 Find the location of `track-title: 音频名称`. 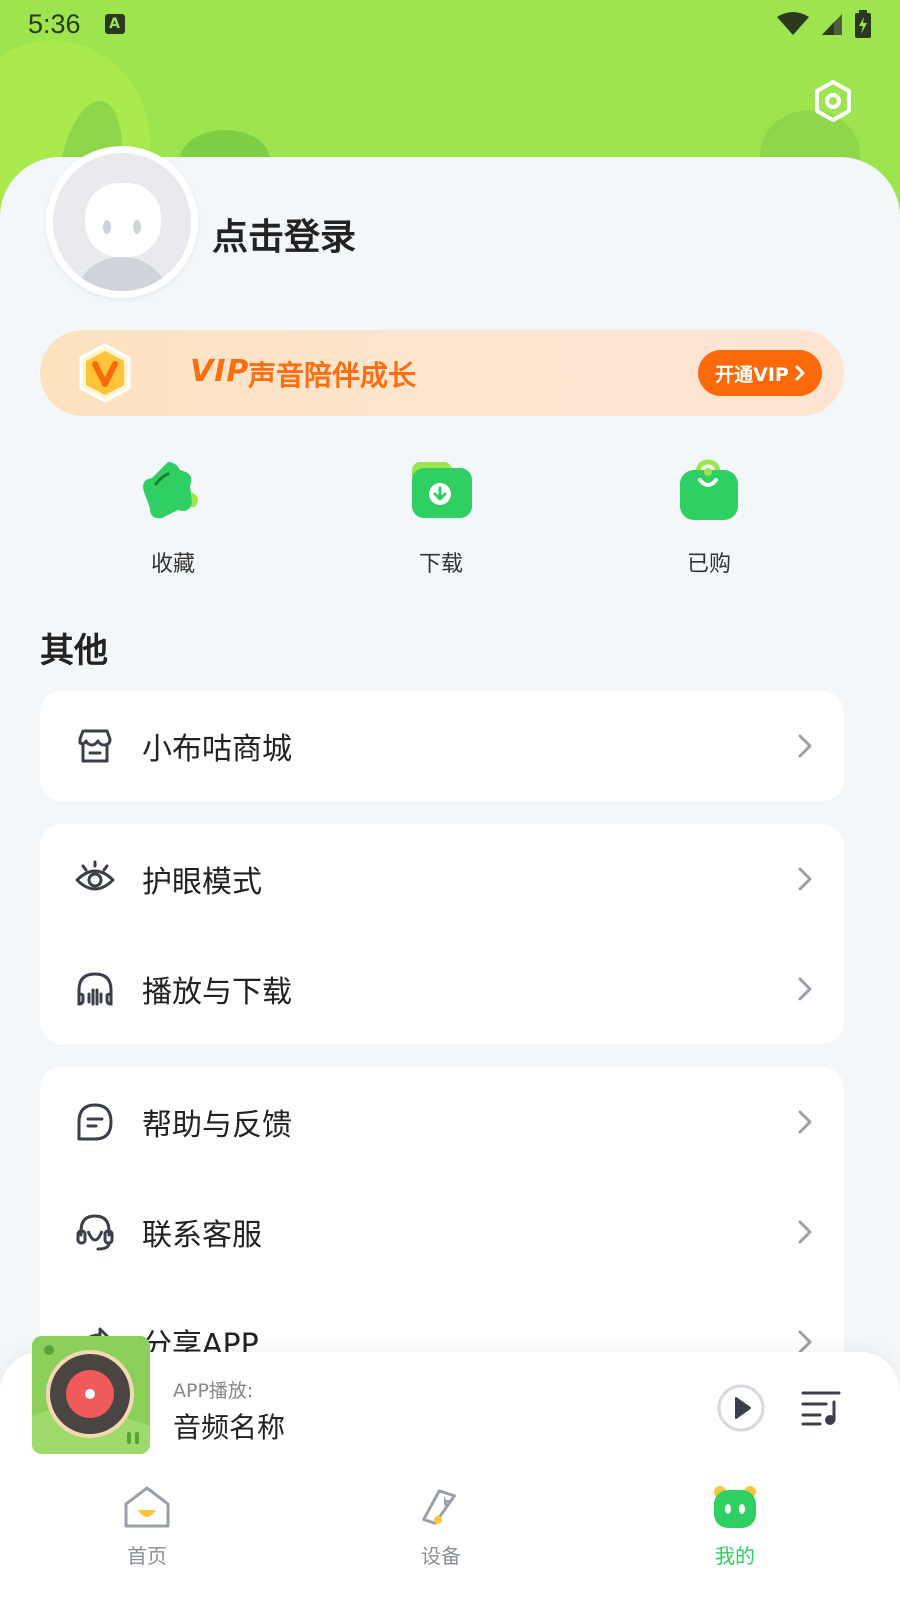

track-title: 音频名称 is located at coordinates (229, 1427).